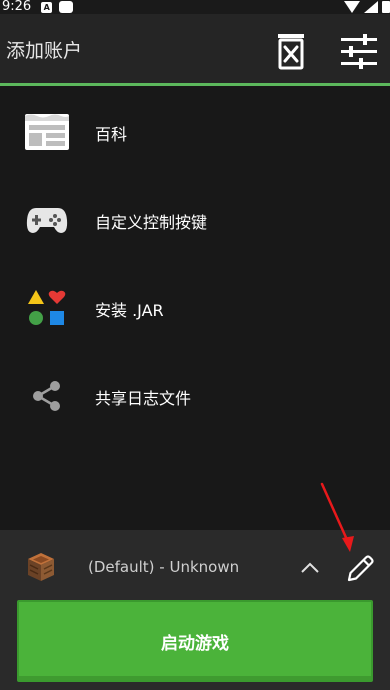 The height and width of the screenshot is (690, 390). Describe the element at coordinates (151, 222) in the screenshot. I see `menu-label-custom-controls: 自定义控制按键` at that location.